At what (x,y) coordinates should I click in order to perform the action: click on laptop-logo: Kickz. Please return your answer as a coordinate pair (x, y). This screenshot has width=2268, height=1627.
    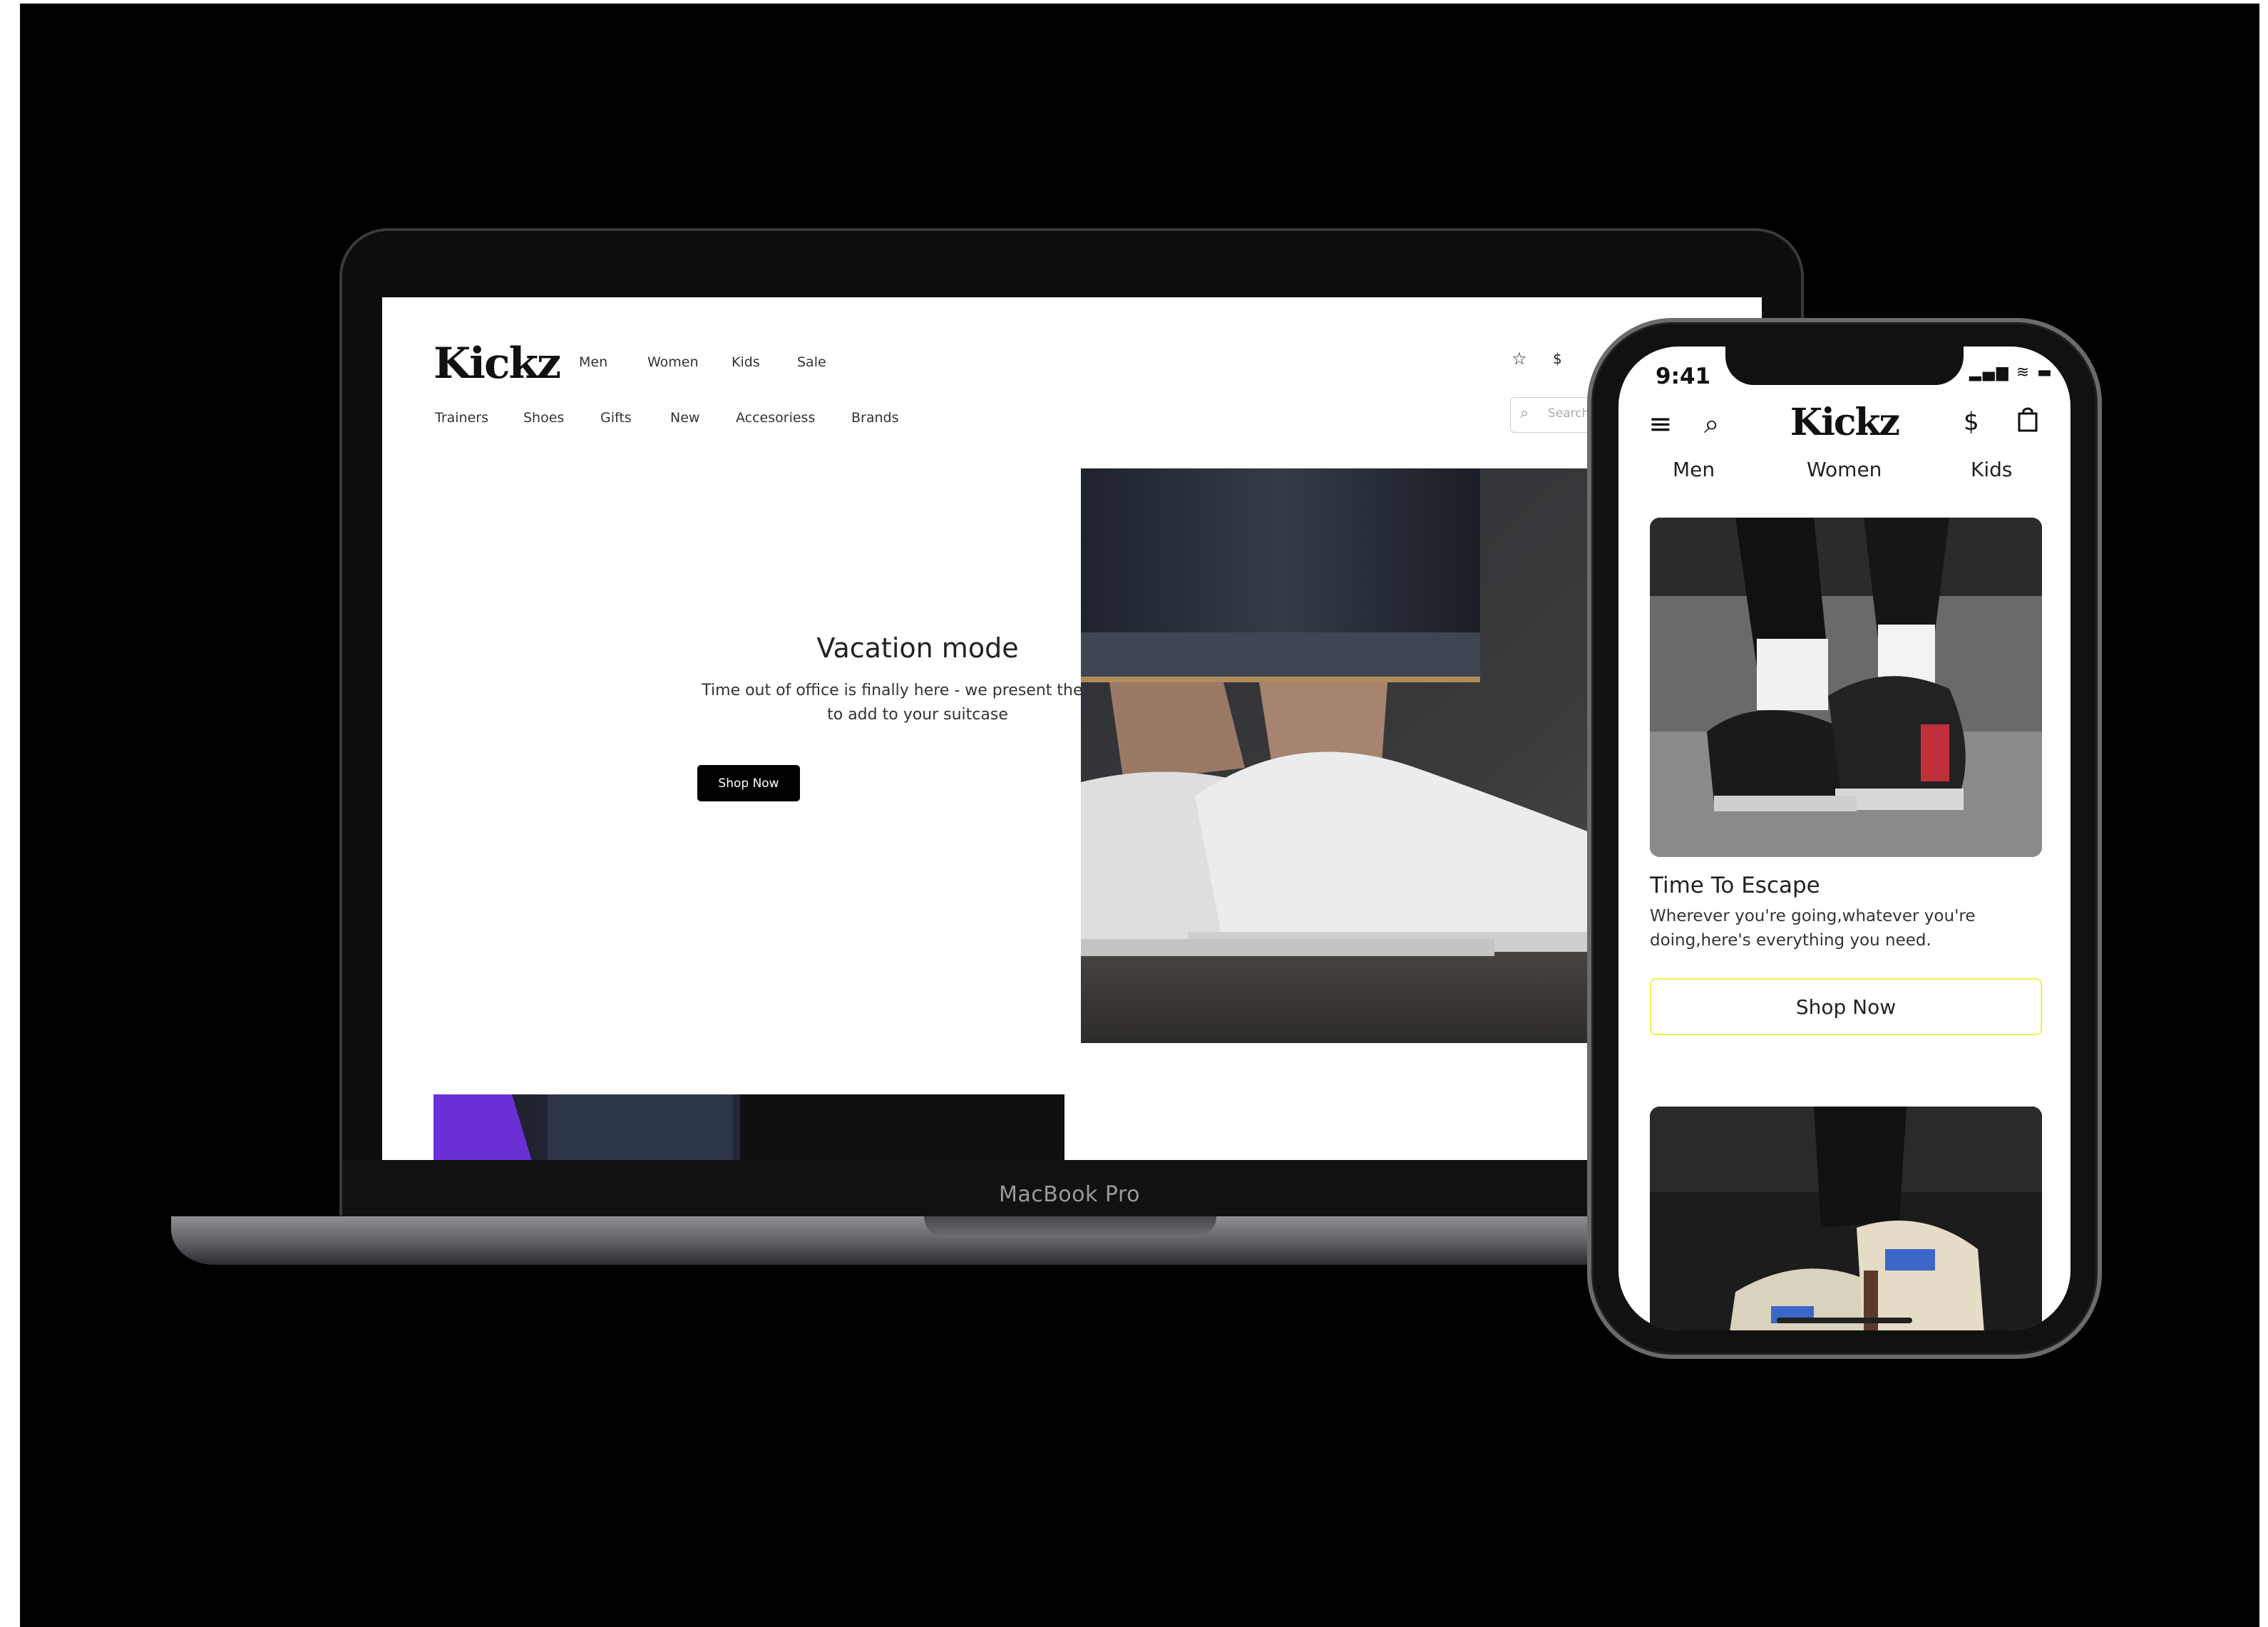
    Looking at the image, I should click on (497, 364).